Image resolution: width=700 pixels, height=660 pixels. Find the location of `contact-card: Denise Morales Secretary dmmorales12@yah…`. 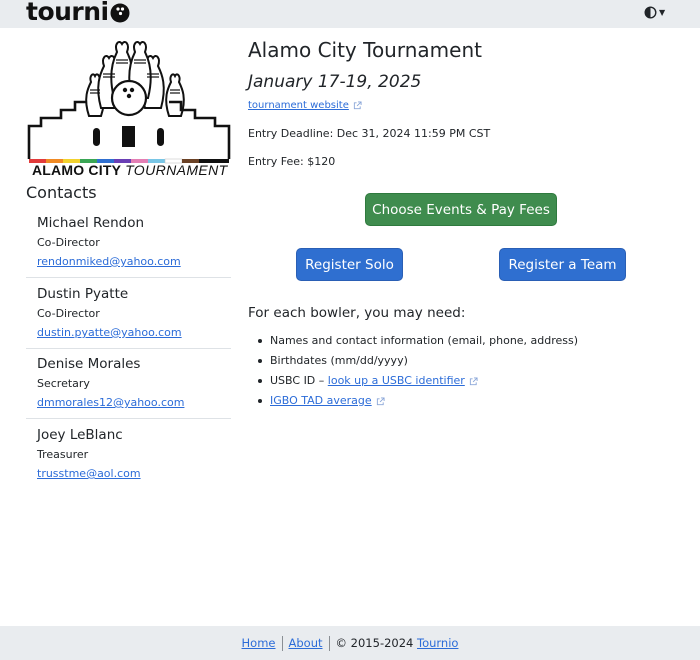

contact-card: Denise Morales Secretary dmmorales12@yah… is located at coordinates (128, 382).